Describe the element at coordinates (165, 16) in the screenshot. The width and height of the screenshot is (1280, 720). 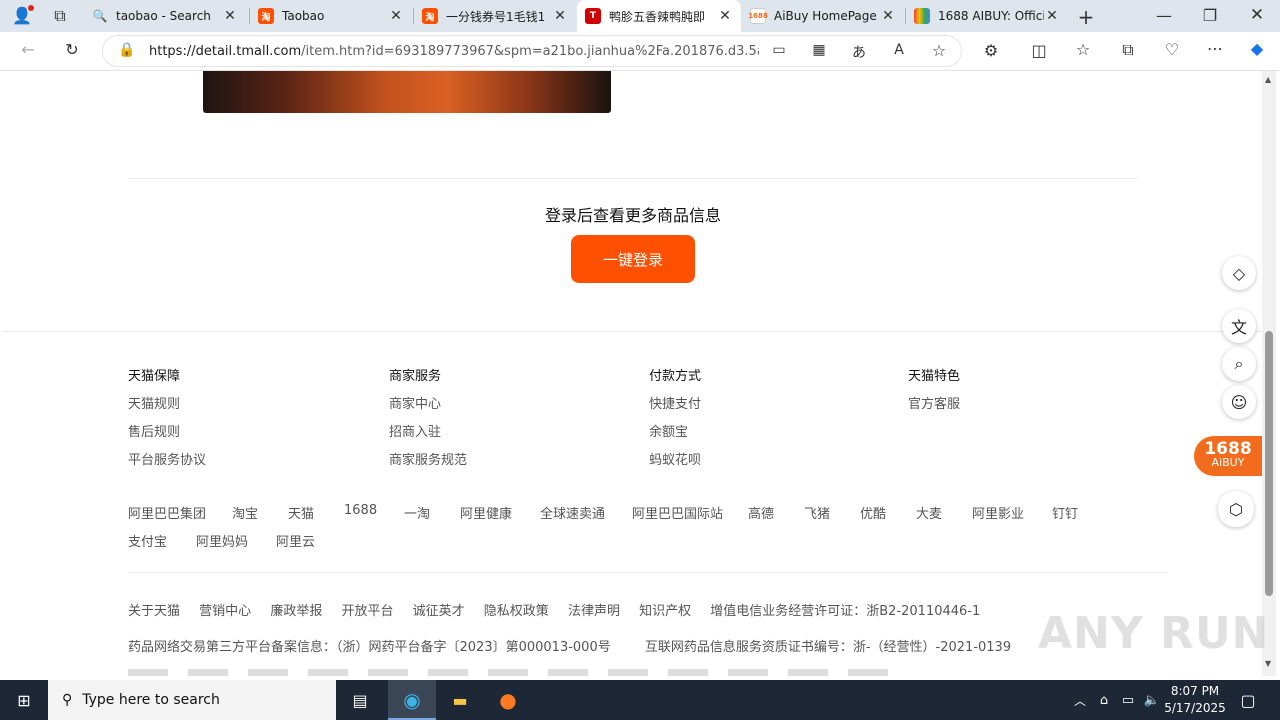
I see `tab-taobao-search: 🔍 taobao - Search ✕` at that location.